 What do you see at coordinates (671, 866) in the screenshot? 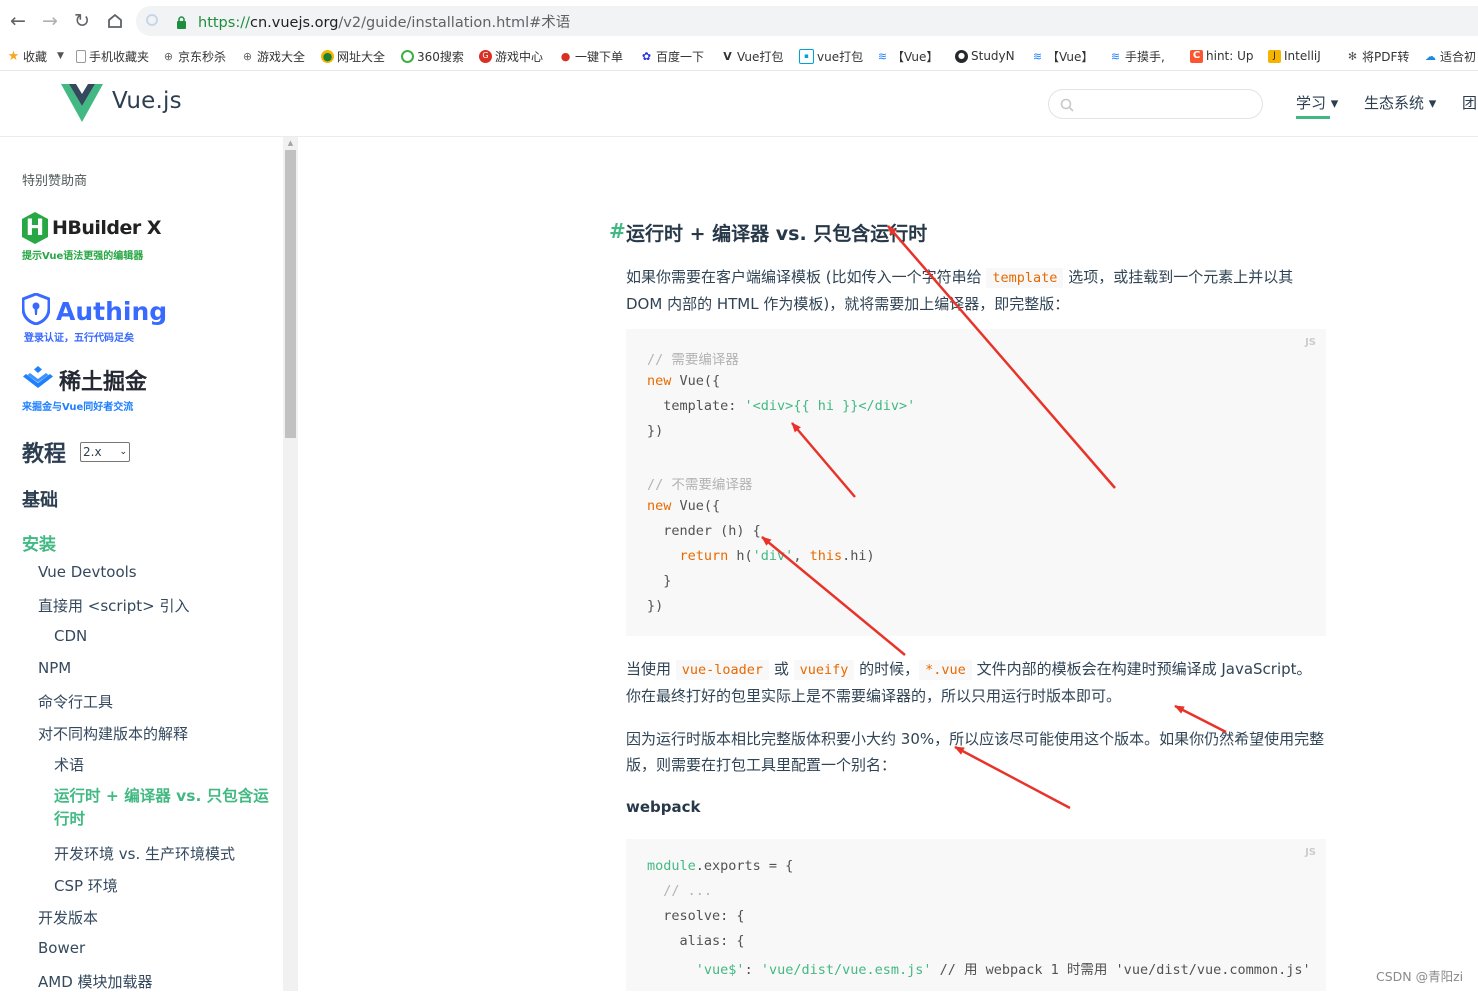
I see `code-string: module` at bounding box center [671, 866].